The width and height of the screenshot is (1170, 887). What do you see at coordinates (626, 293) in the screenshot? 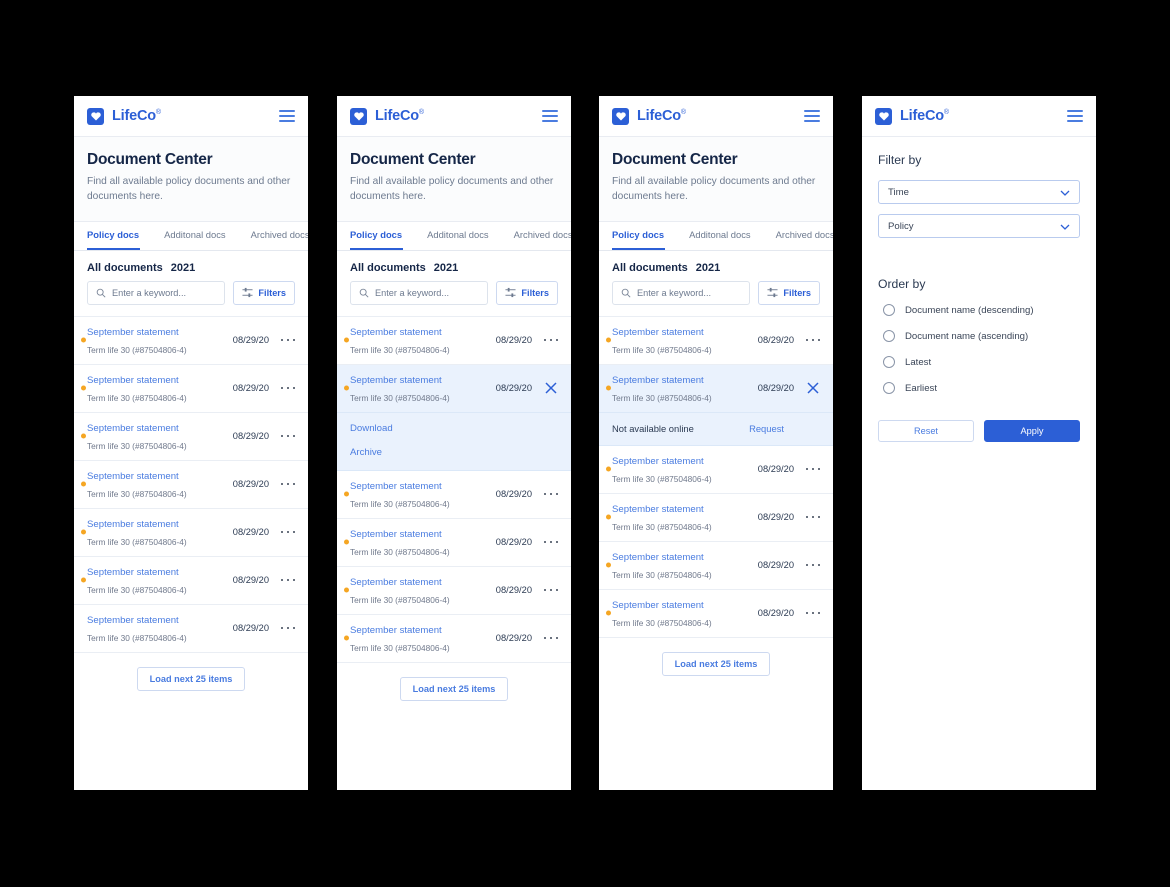
I see `search-icon` at bounding box center [626, 293].